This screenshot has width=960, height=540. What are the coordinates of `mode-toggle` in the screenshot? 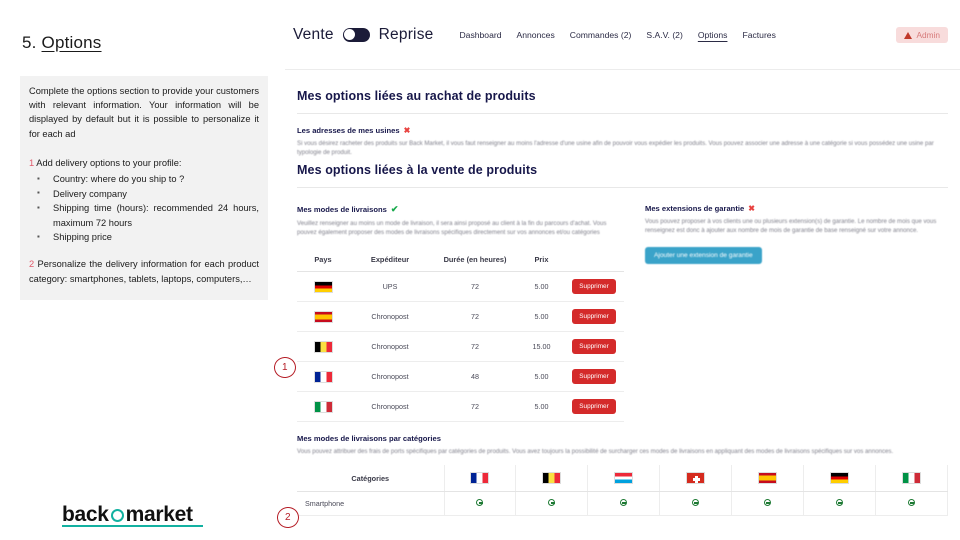 It's located at (356, 34).